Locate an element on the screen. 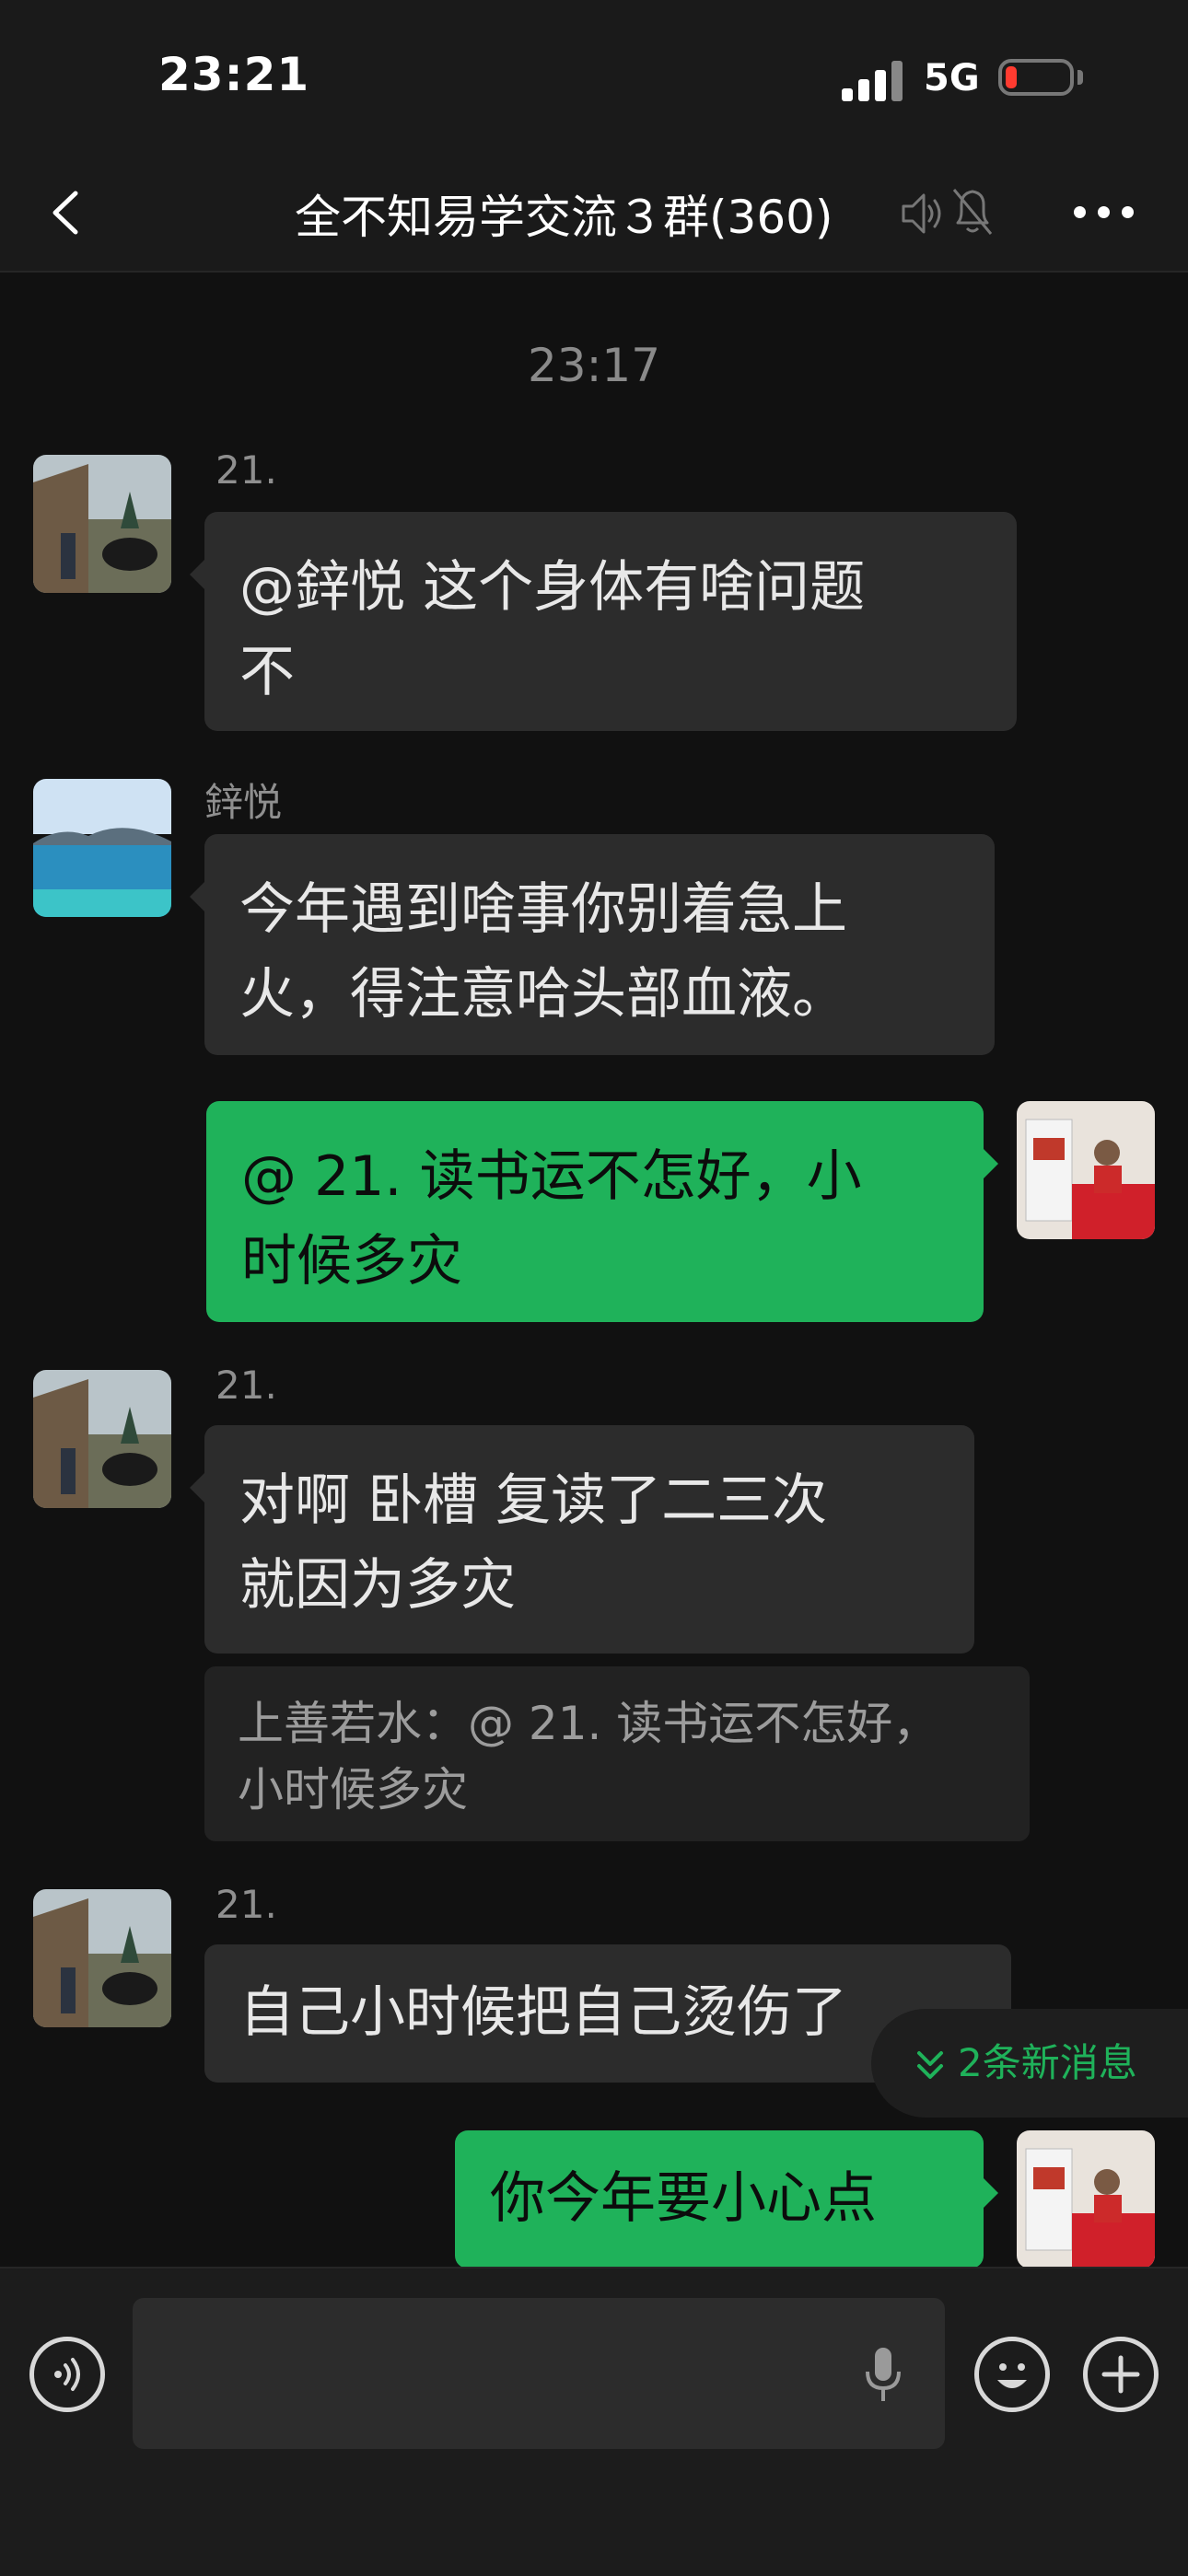  message-text-line: @鋅悦 这个身体有啥问题 is located at coordinates (552, 587).